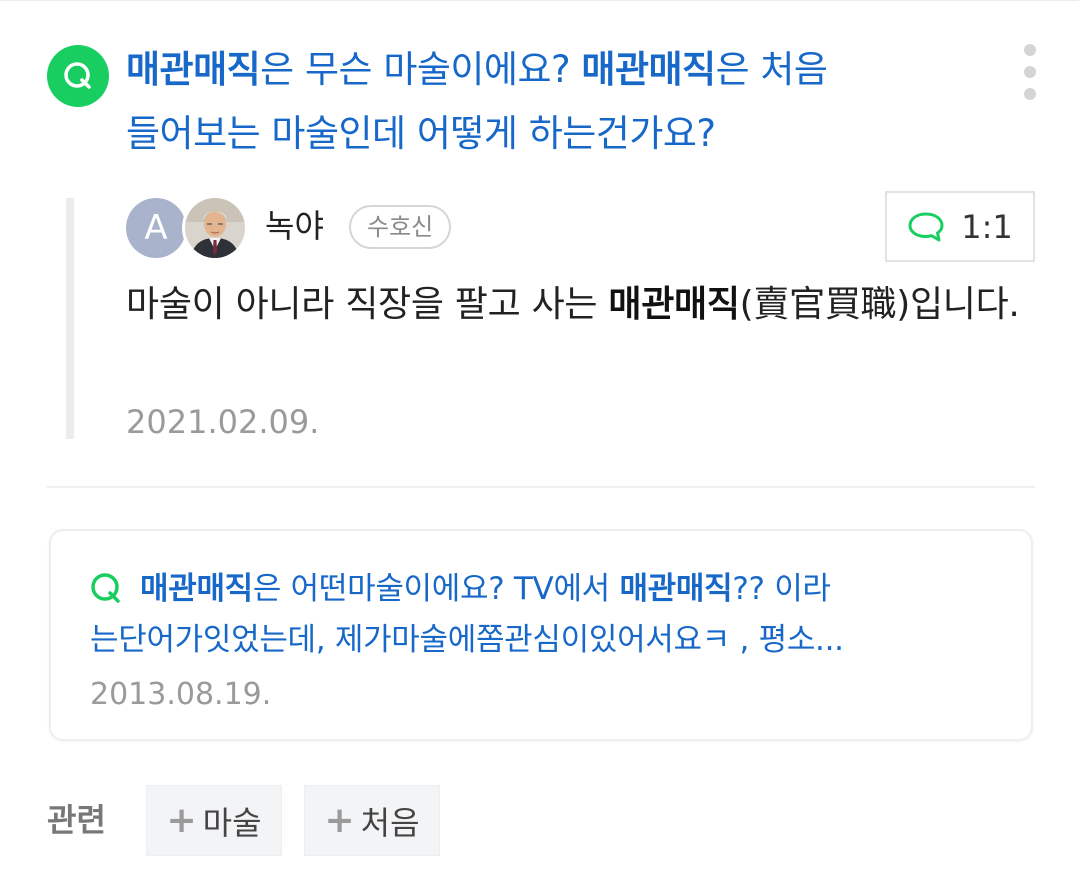  I want to click on chat-button: 1:1, so click(960, 226).